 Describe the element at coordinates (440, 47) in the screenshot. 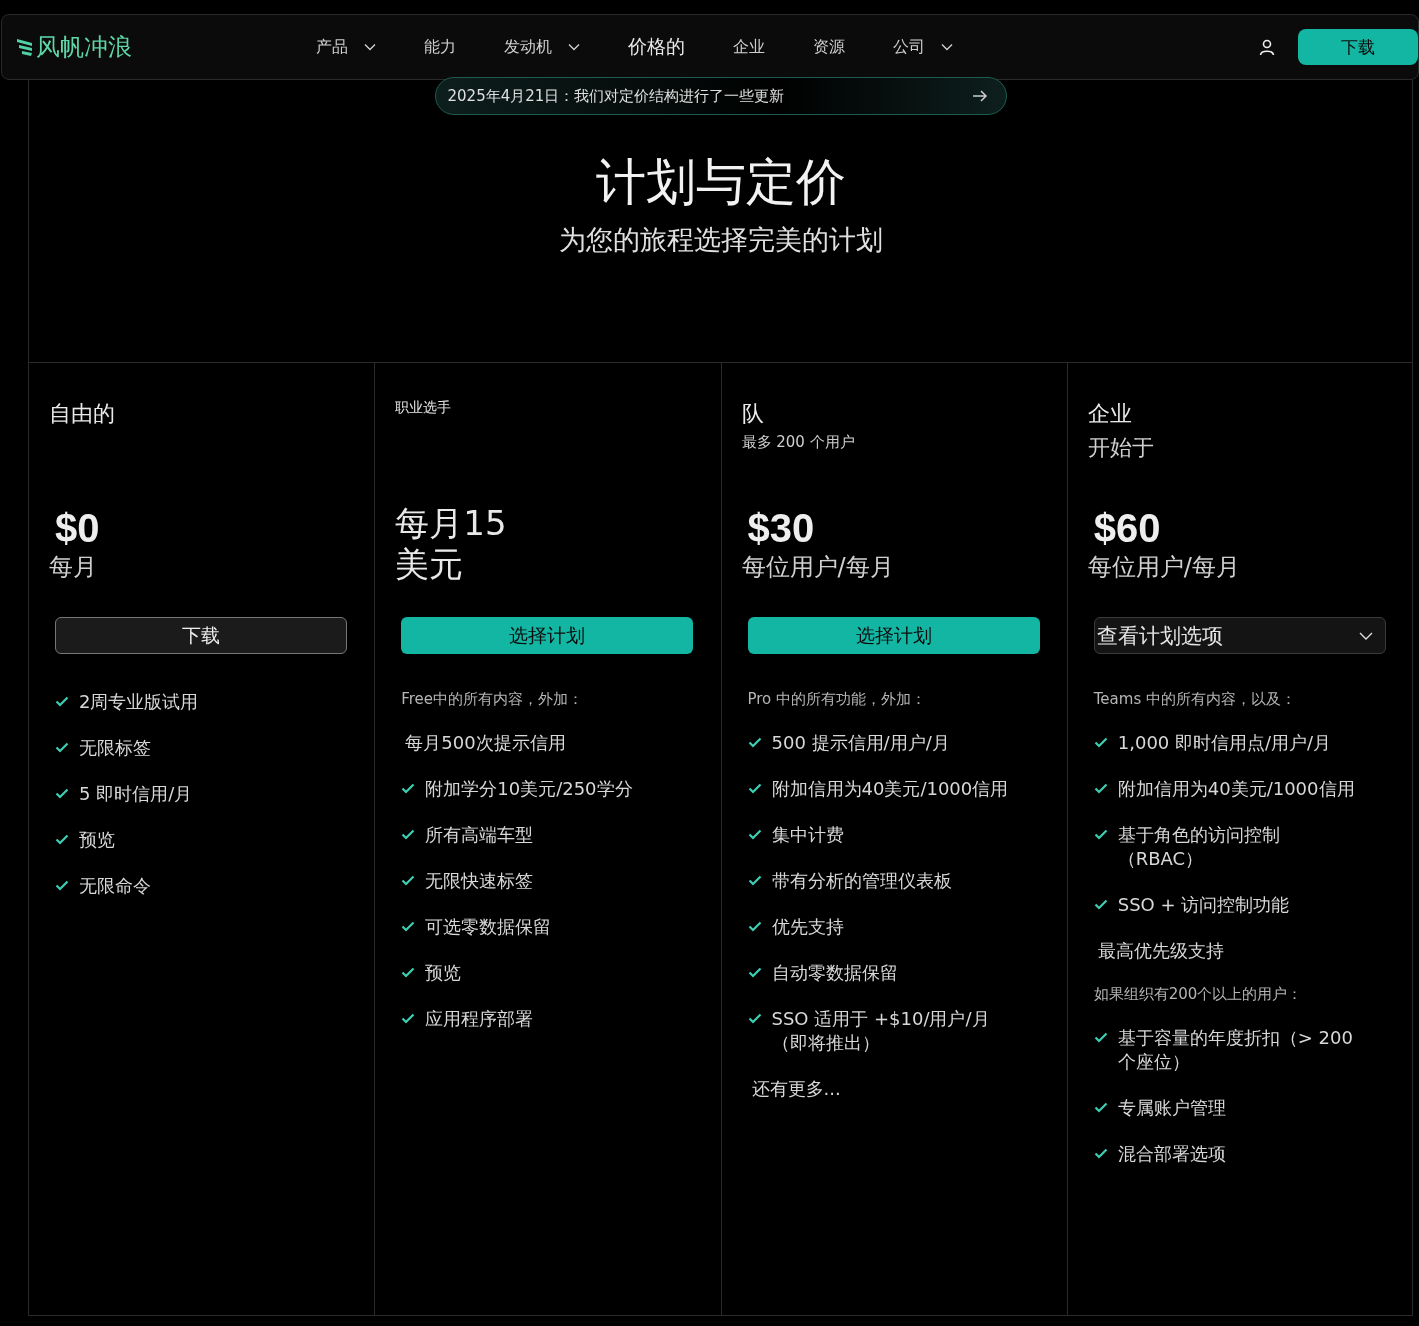

I see `nav-link: 能力` at that location.